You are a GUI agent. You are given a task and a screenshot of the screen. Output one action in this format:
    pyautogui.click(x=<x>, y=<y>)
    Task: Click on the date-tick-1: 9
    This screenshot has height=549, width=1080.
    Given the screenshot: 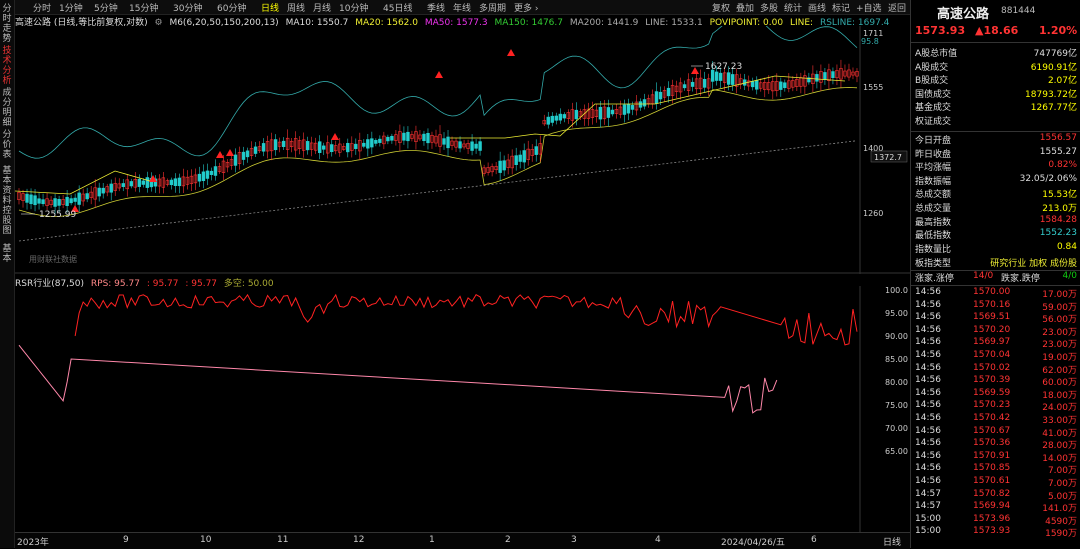 What is the action you would take?
    pyautogui.click(x=126, y=540)
    